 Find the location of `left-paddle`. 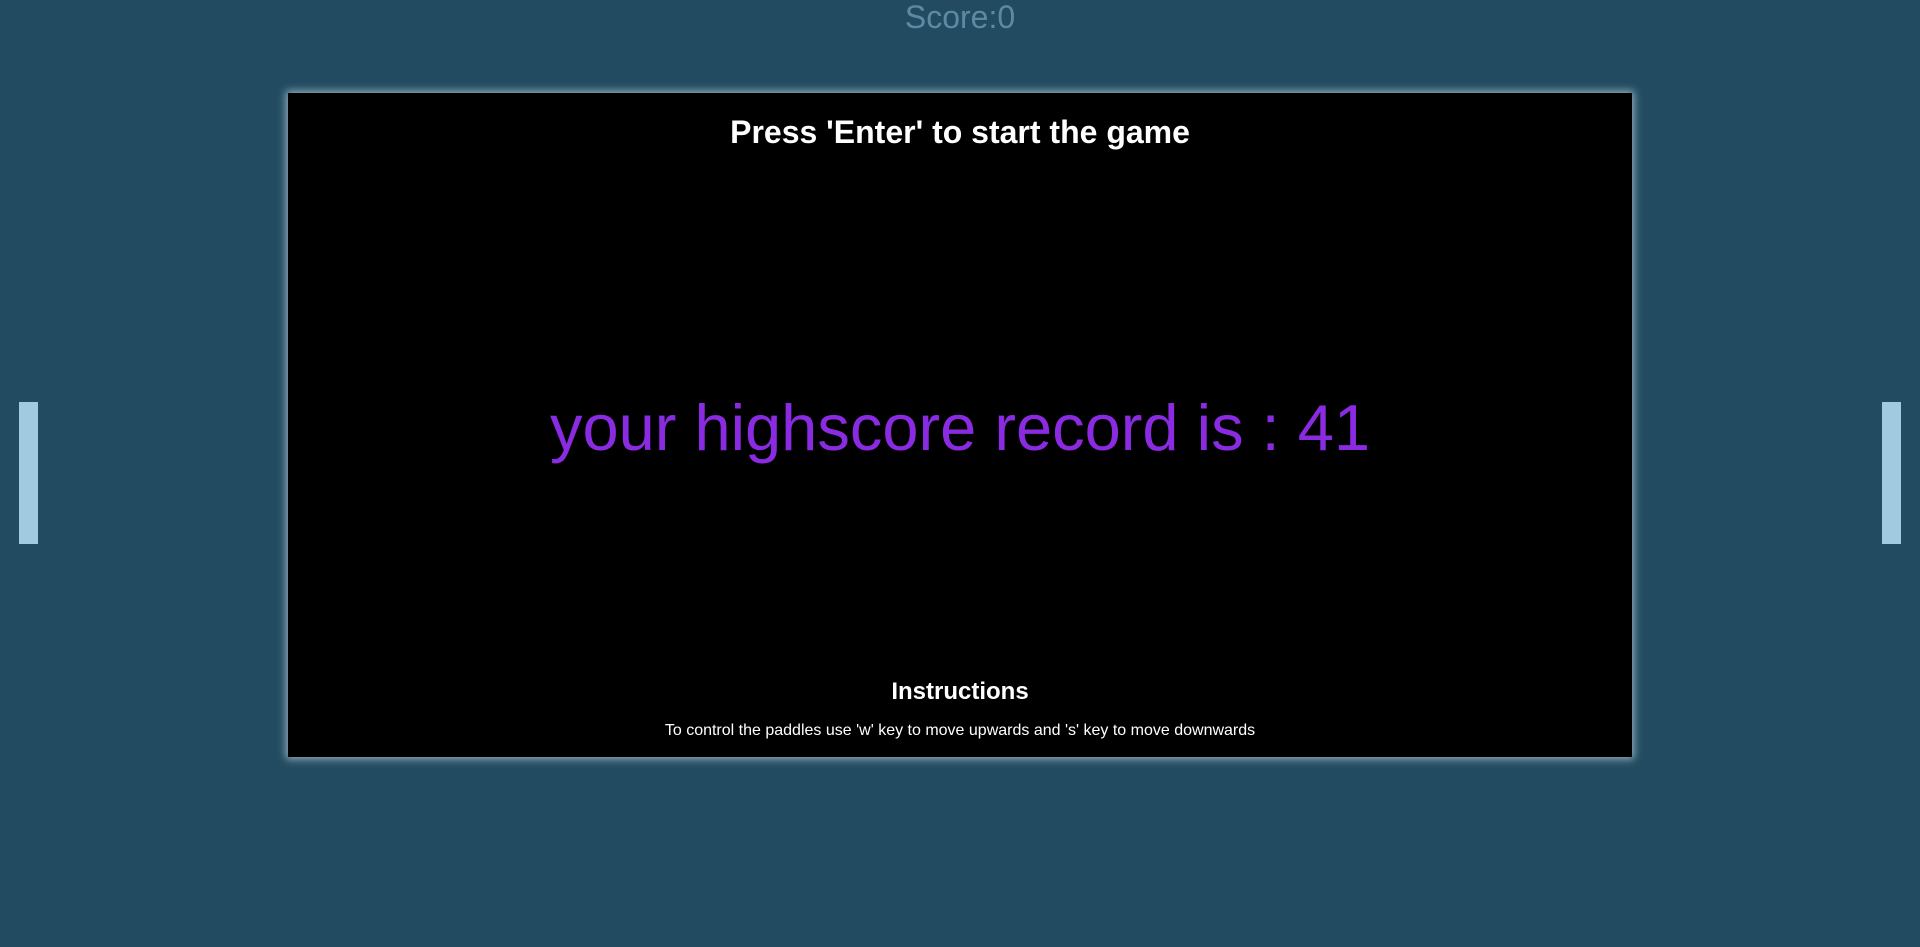

left-paddle is located at coordinates (28, 473).